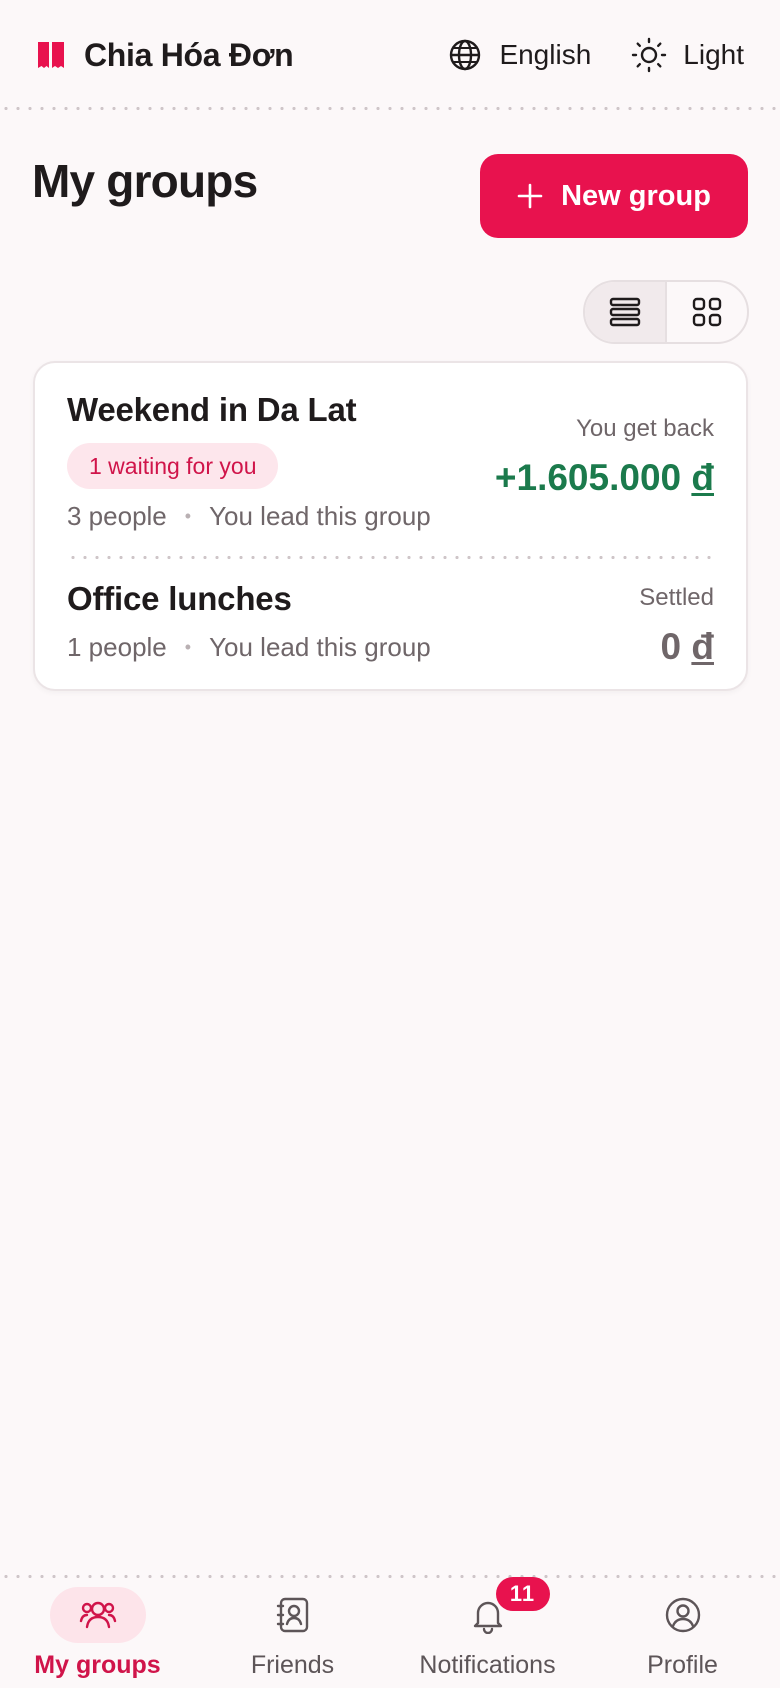 This screenshot has width=780, height=1688. I want to click on groups-icon, so click(97, 1615).